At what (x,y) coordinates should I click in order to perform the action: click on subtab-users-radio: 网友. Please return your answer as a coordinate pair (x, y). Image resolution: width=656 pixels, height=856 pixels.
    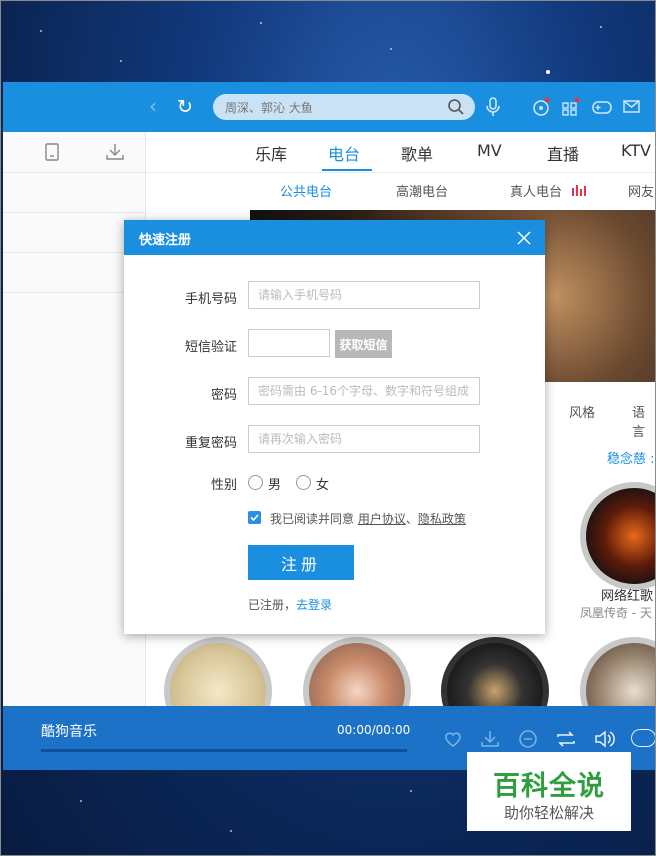
    Looking at the image, I should click on (641, 190).